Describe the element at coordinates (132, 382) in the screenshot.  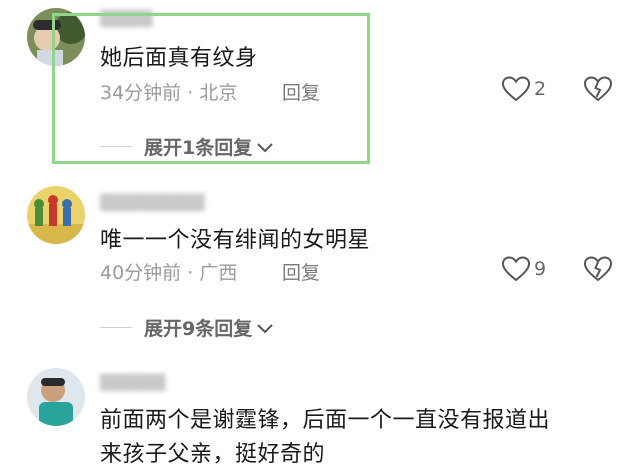
I see `username: ▇▇▇▇▇` at that location.